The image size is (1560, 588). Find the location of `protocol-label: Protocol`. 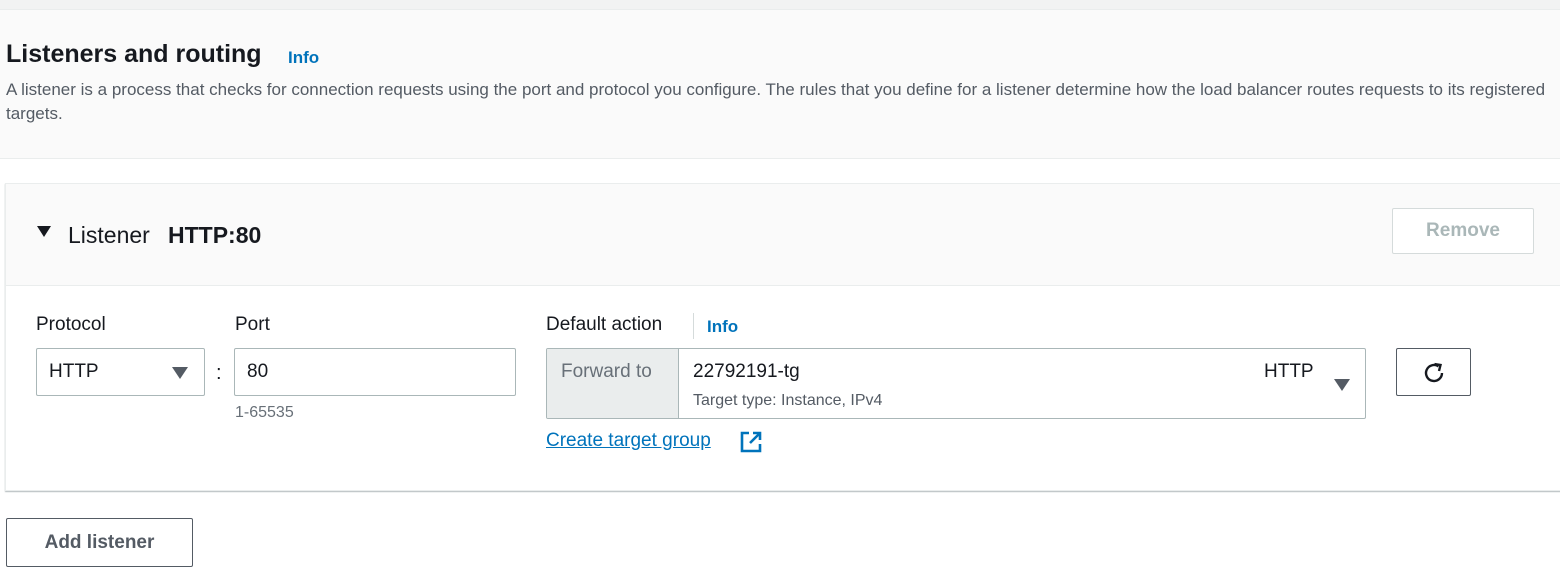

protocol-label: Protocol is located at coordinates (71, 324).